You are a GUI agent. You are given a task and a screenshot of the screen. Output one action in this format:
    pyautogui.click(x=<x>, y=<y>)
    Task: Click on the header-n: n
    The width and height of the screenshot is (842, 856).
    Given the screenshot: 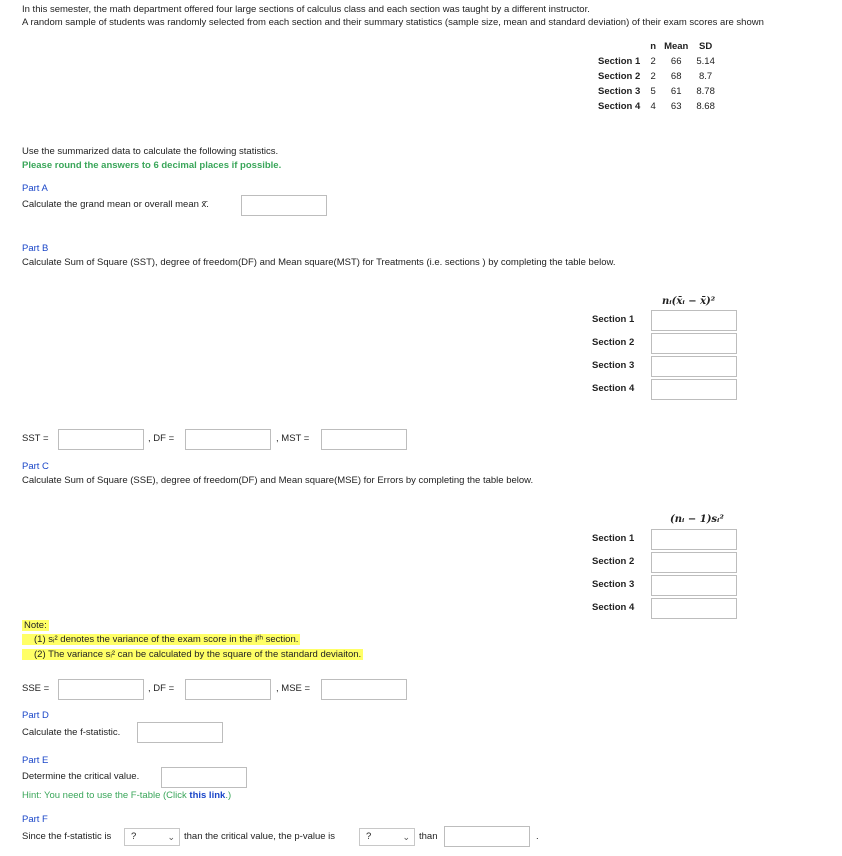 What is the action you would take?
    pyautogui.click(x=653, y=46)
    